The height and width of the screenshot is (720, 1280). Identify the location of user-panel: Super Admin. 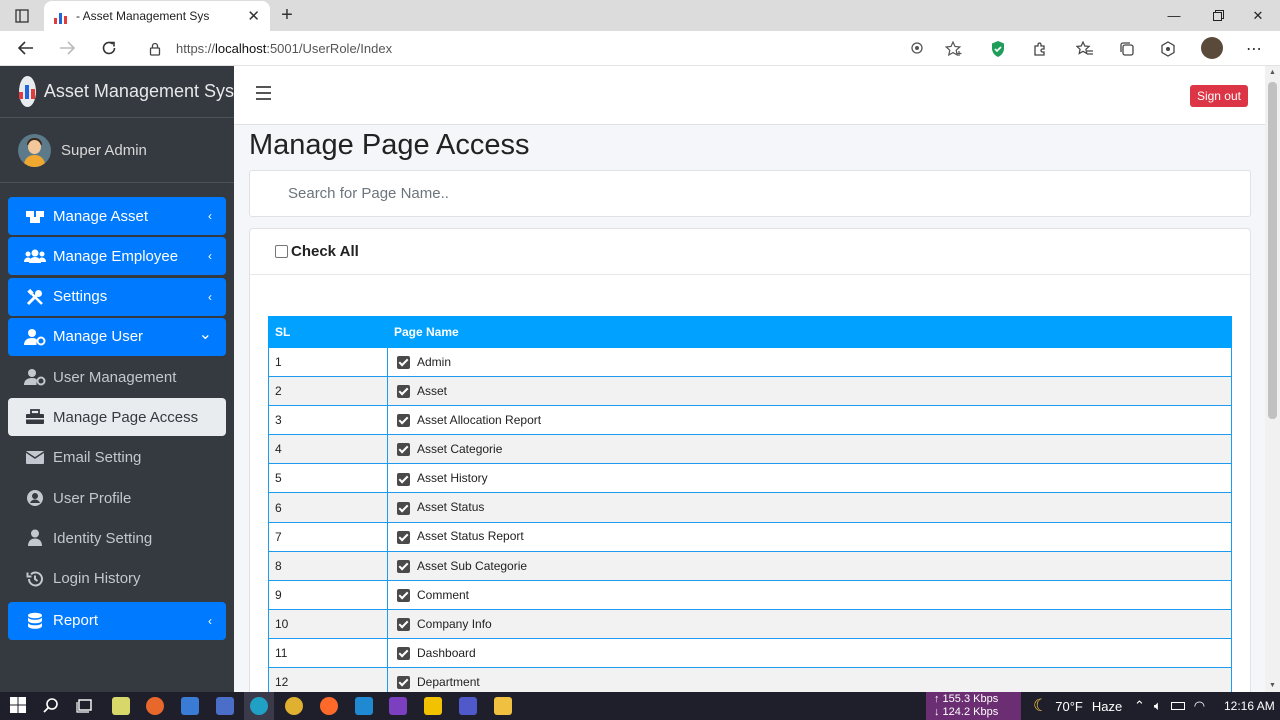
(117, 150).